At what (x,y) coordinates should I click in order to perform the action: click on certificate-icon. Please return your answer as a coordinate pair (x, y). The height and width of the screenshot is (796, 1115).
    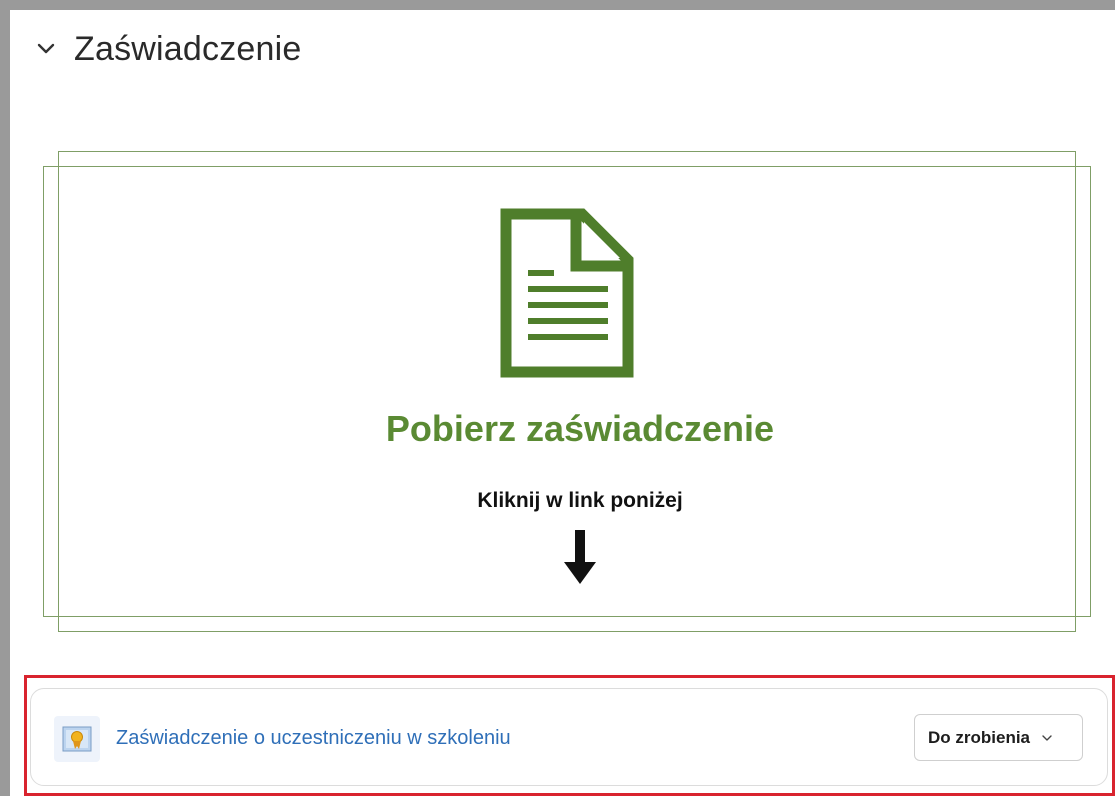
    Looking at the image, I should click on (77, 739).